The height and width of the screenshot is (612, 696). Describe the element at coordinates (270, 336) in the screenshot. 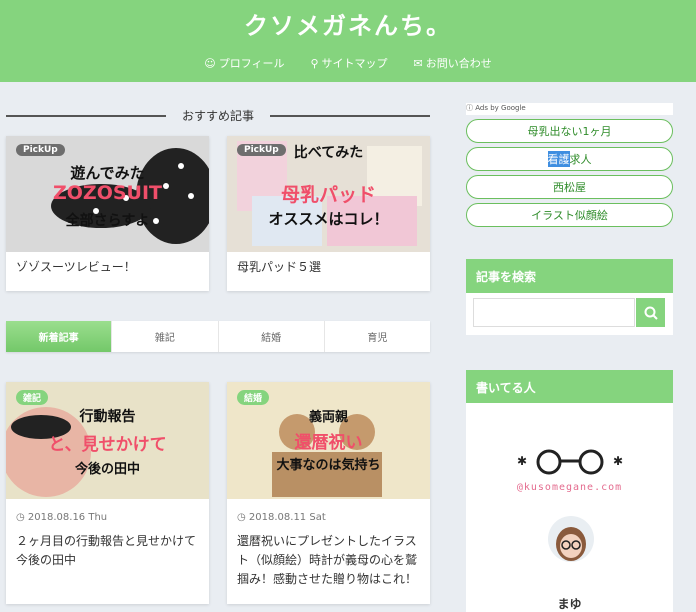

I see `tab-marriage: 結婚` at that location.